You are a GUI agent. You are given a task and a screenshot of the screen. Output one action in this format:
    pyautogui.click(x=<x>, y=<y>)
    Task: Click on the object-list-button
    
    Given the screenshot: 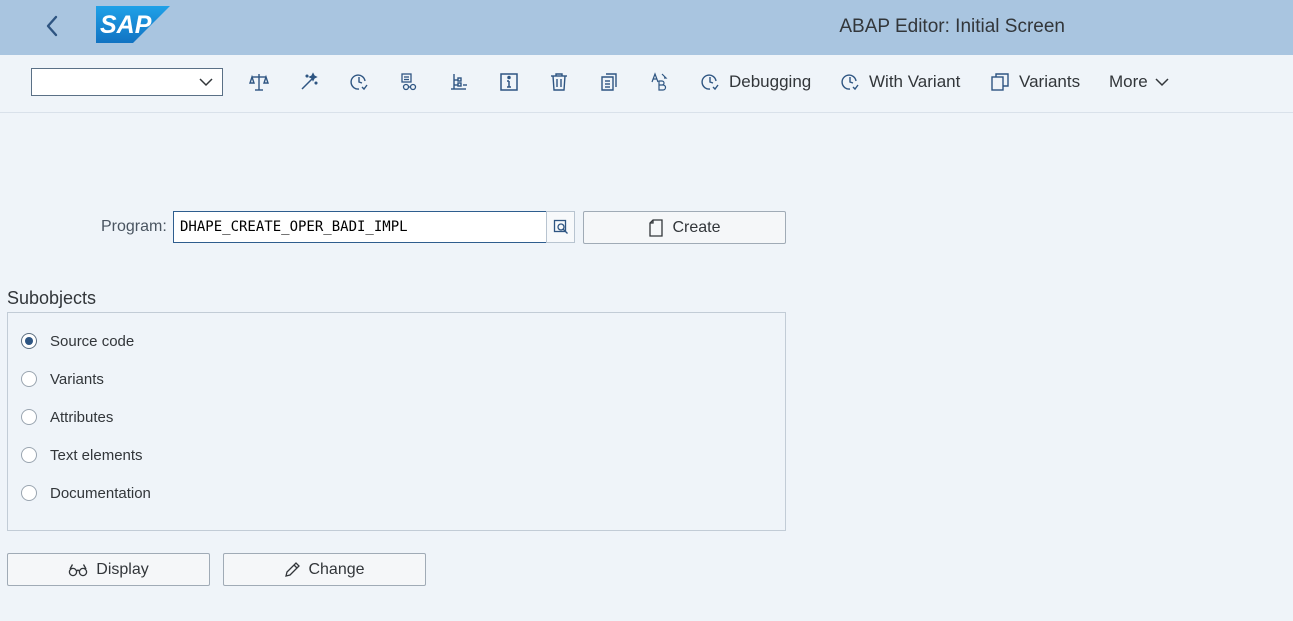 What is the action you would take?
    pyautogui.click(x=459, y=82)
    